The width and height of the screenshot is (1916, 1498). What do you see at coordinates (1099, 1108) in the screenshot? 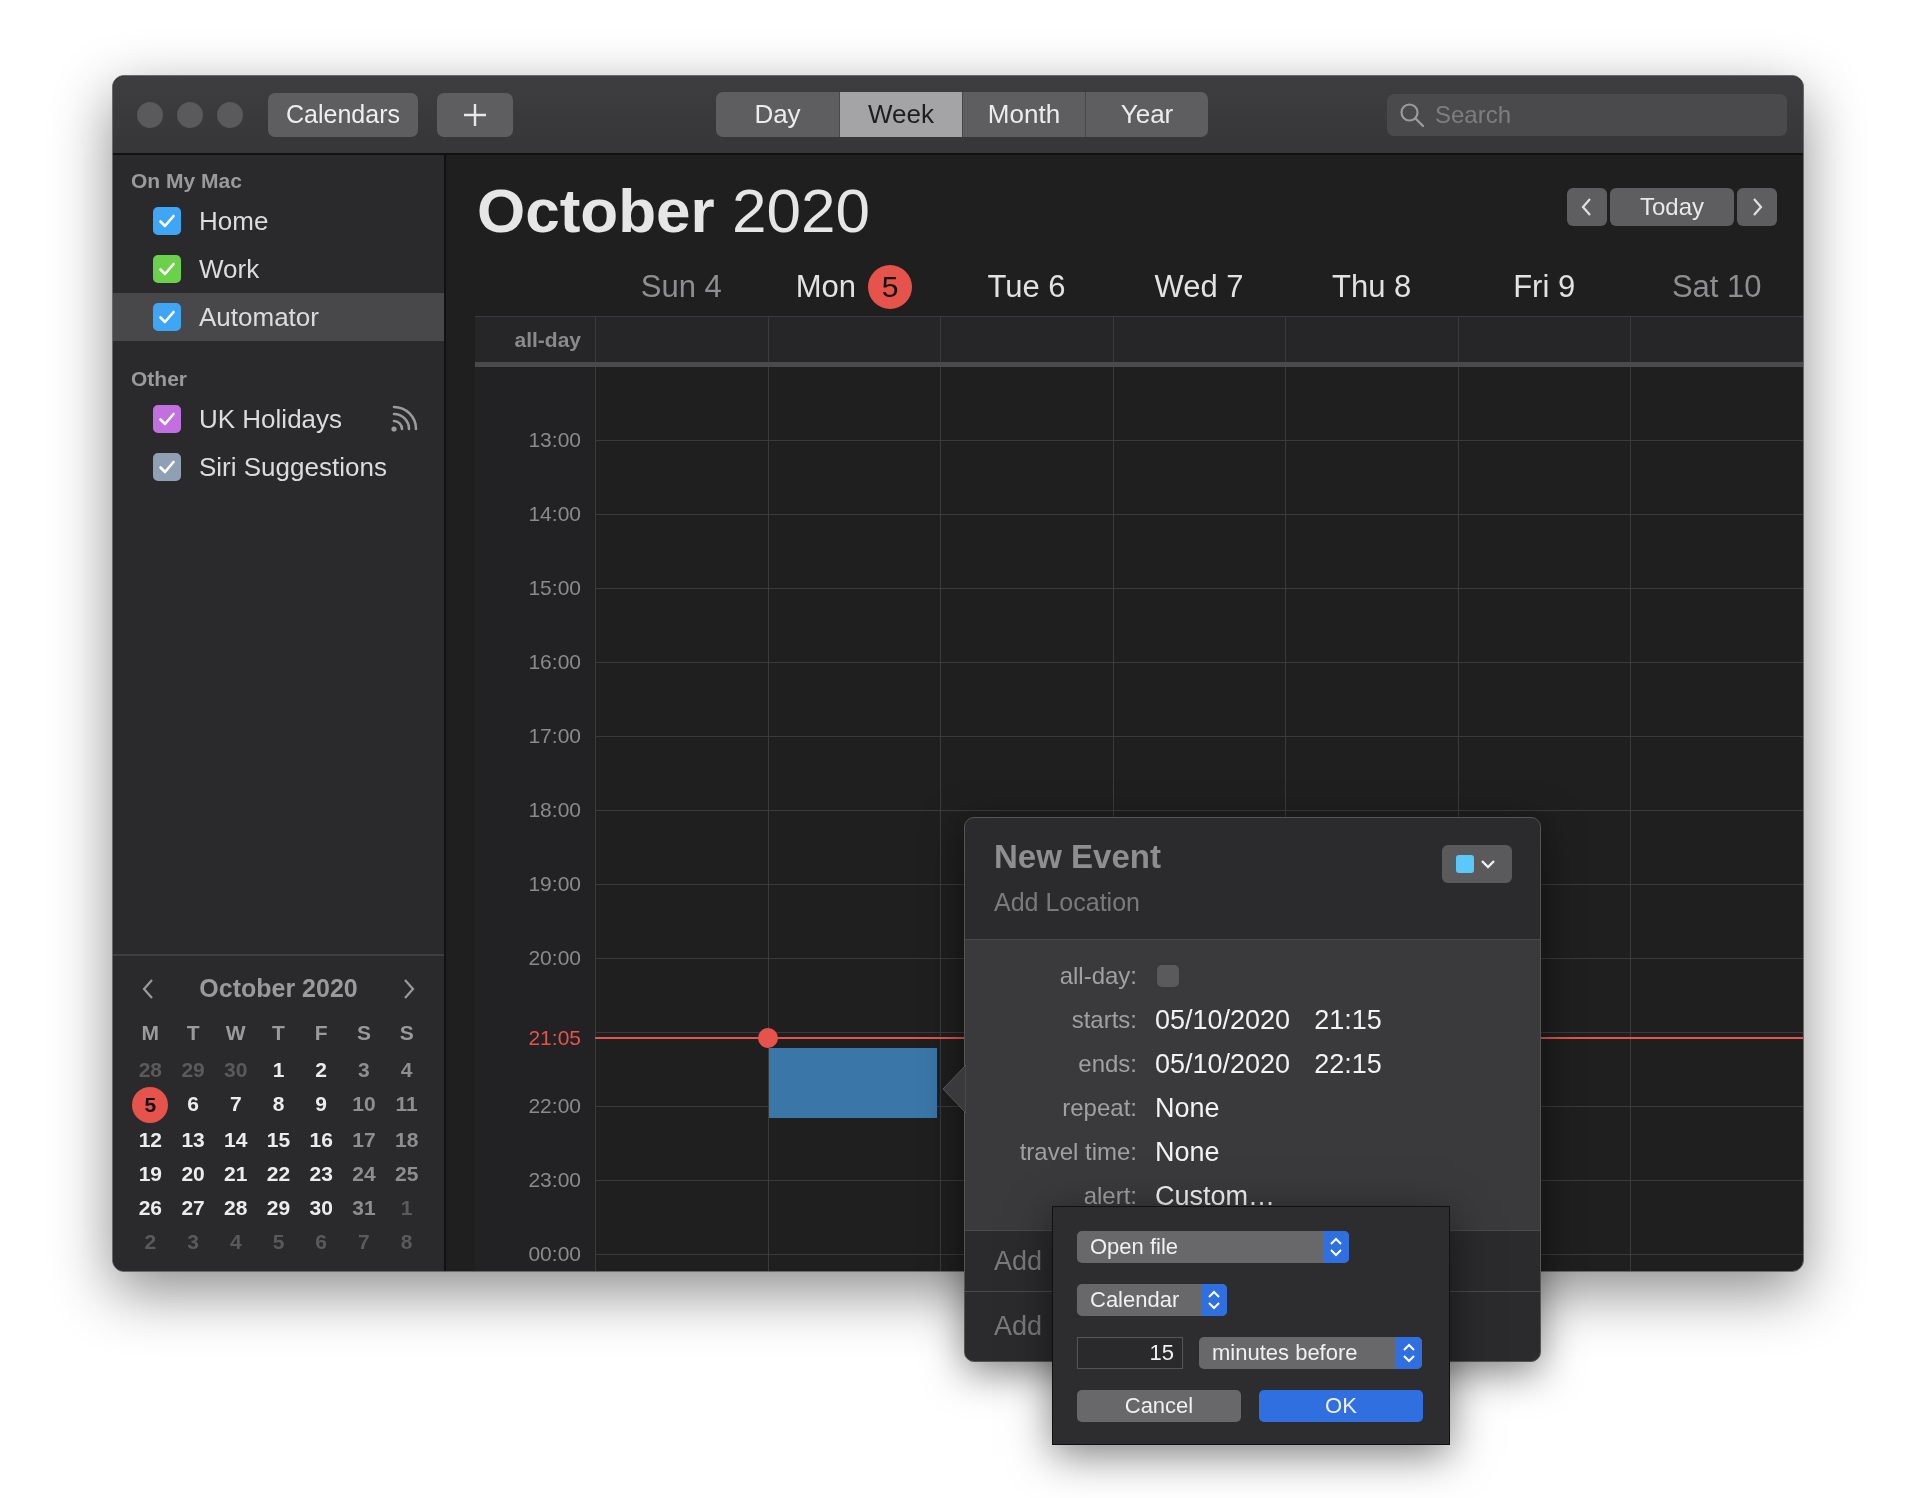
I see `field-label: repeat:` at bounding box center [1099, 1108].